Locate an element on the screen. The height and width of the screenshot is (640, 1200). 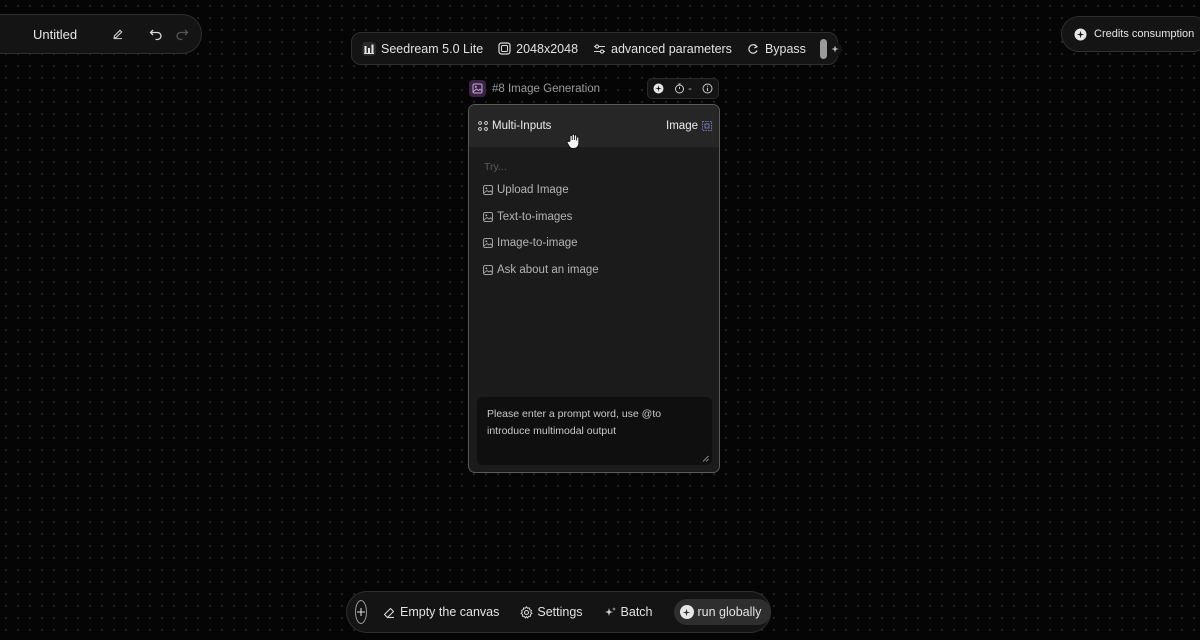
suggestion-label: Image-to-image is located at coordinates (537, 243).